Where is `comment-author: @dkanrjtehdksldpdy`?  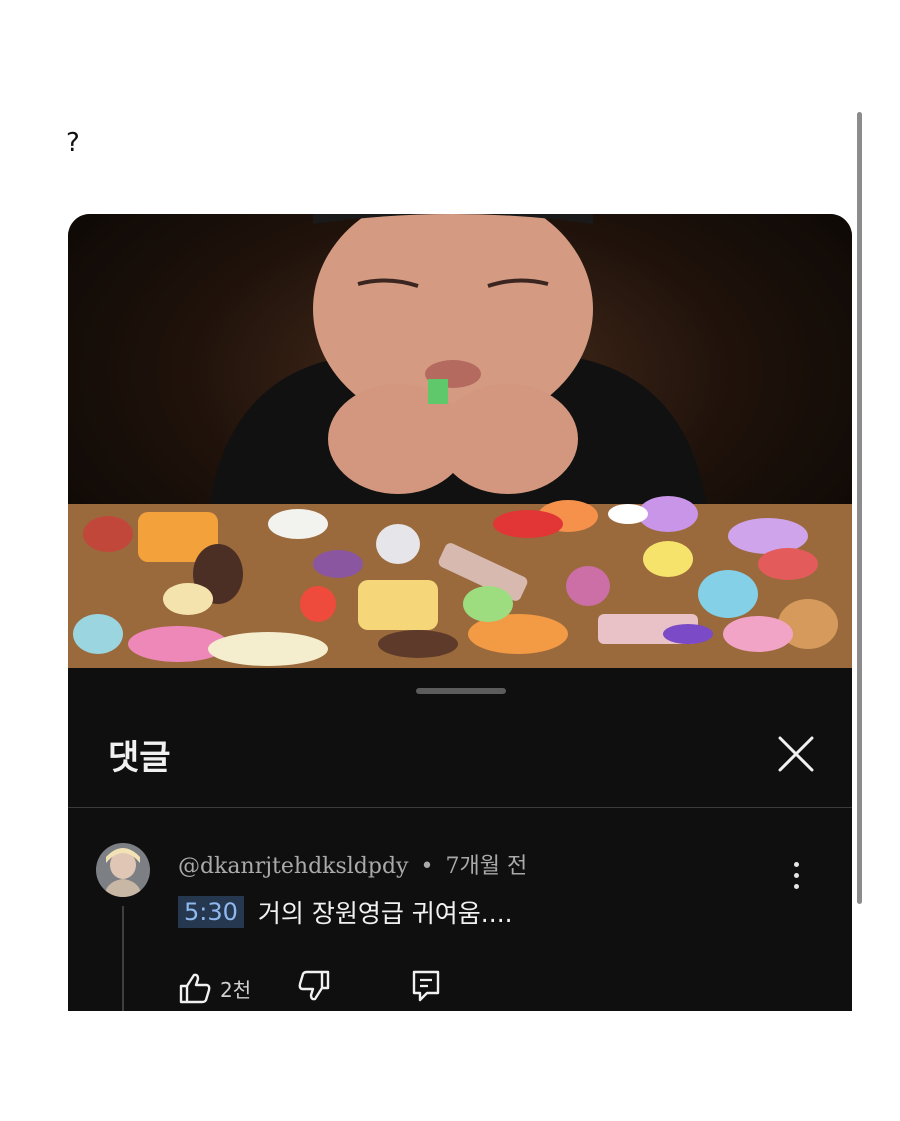
comment-author: @dkanrjtehdksldpdy is located at coordinates (293, 866).